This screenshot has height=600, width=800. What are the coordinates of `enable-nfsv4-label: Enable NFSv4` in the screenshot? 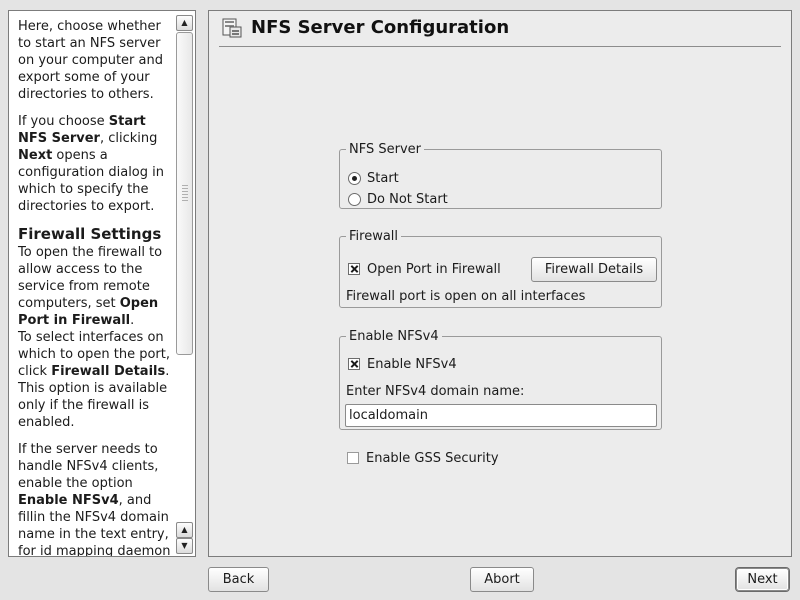 It's located at (412, 364).